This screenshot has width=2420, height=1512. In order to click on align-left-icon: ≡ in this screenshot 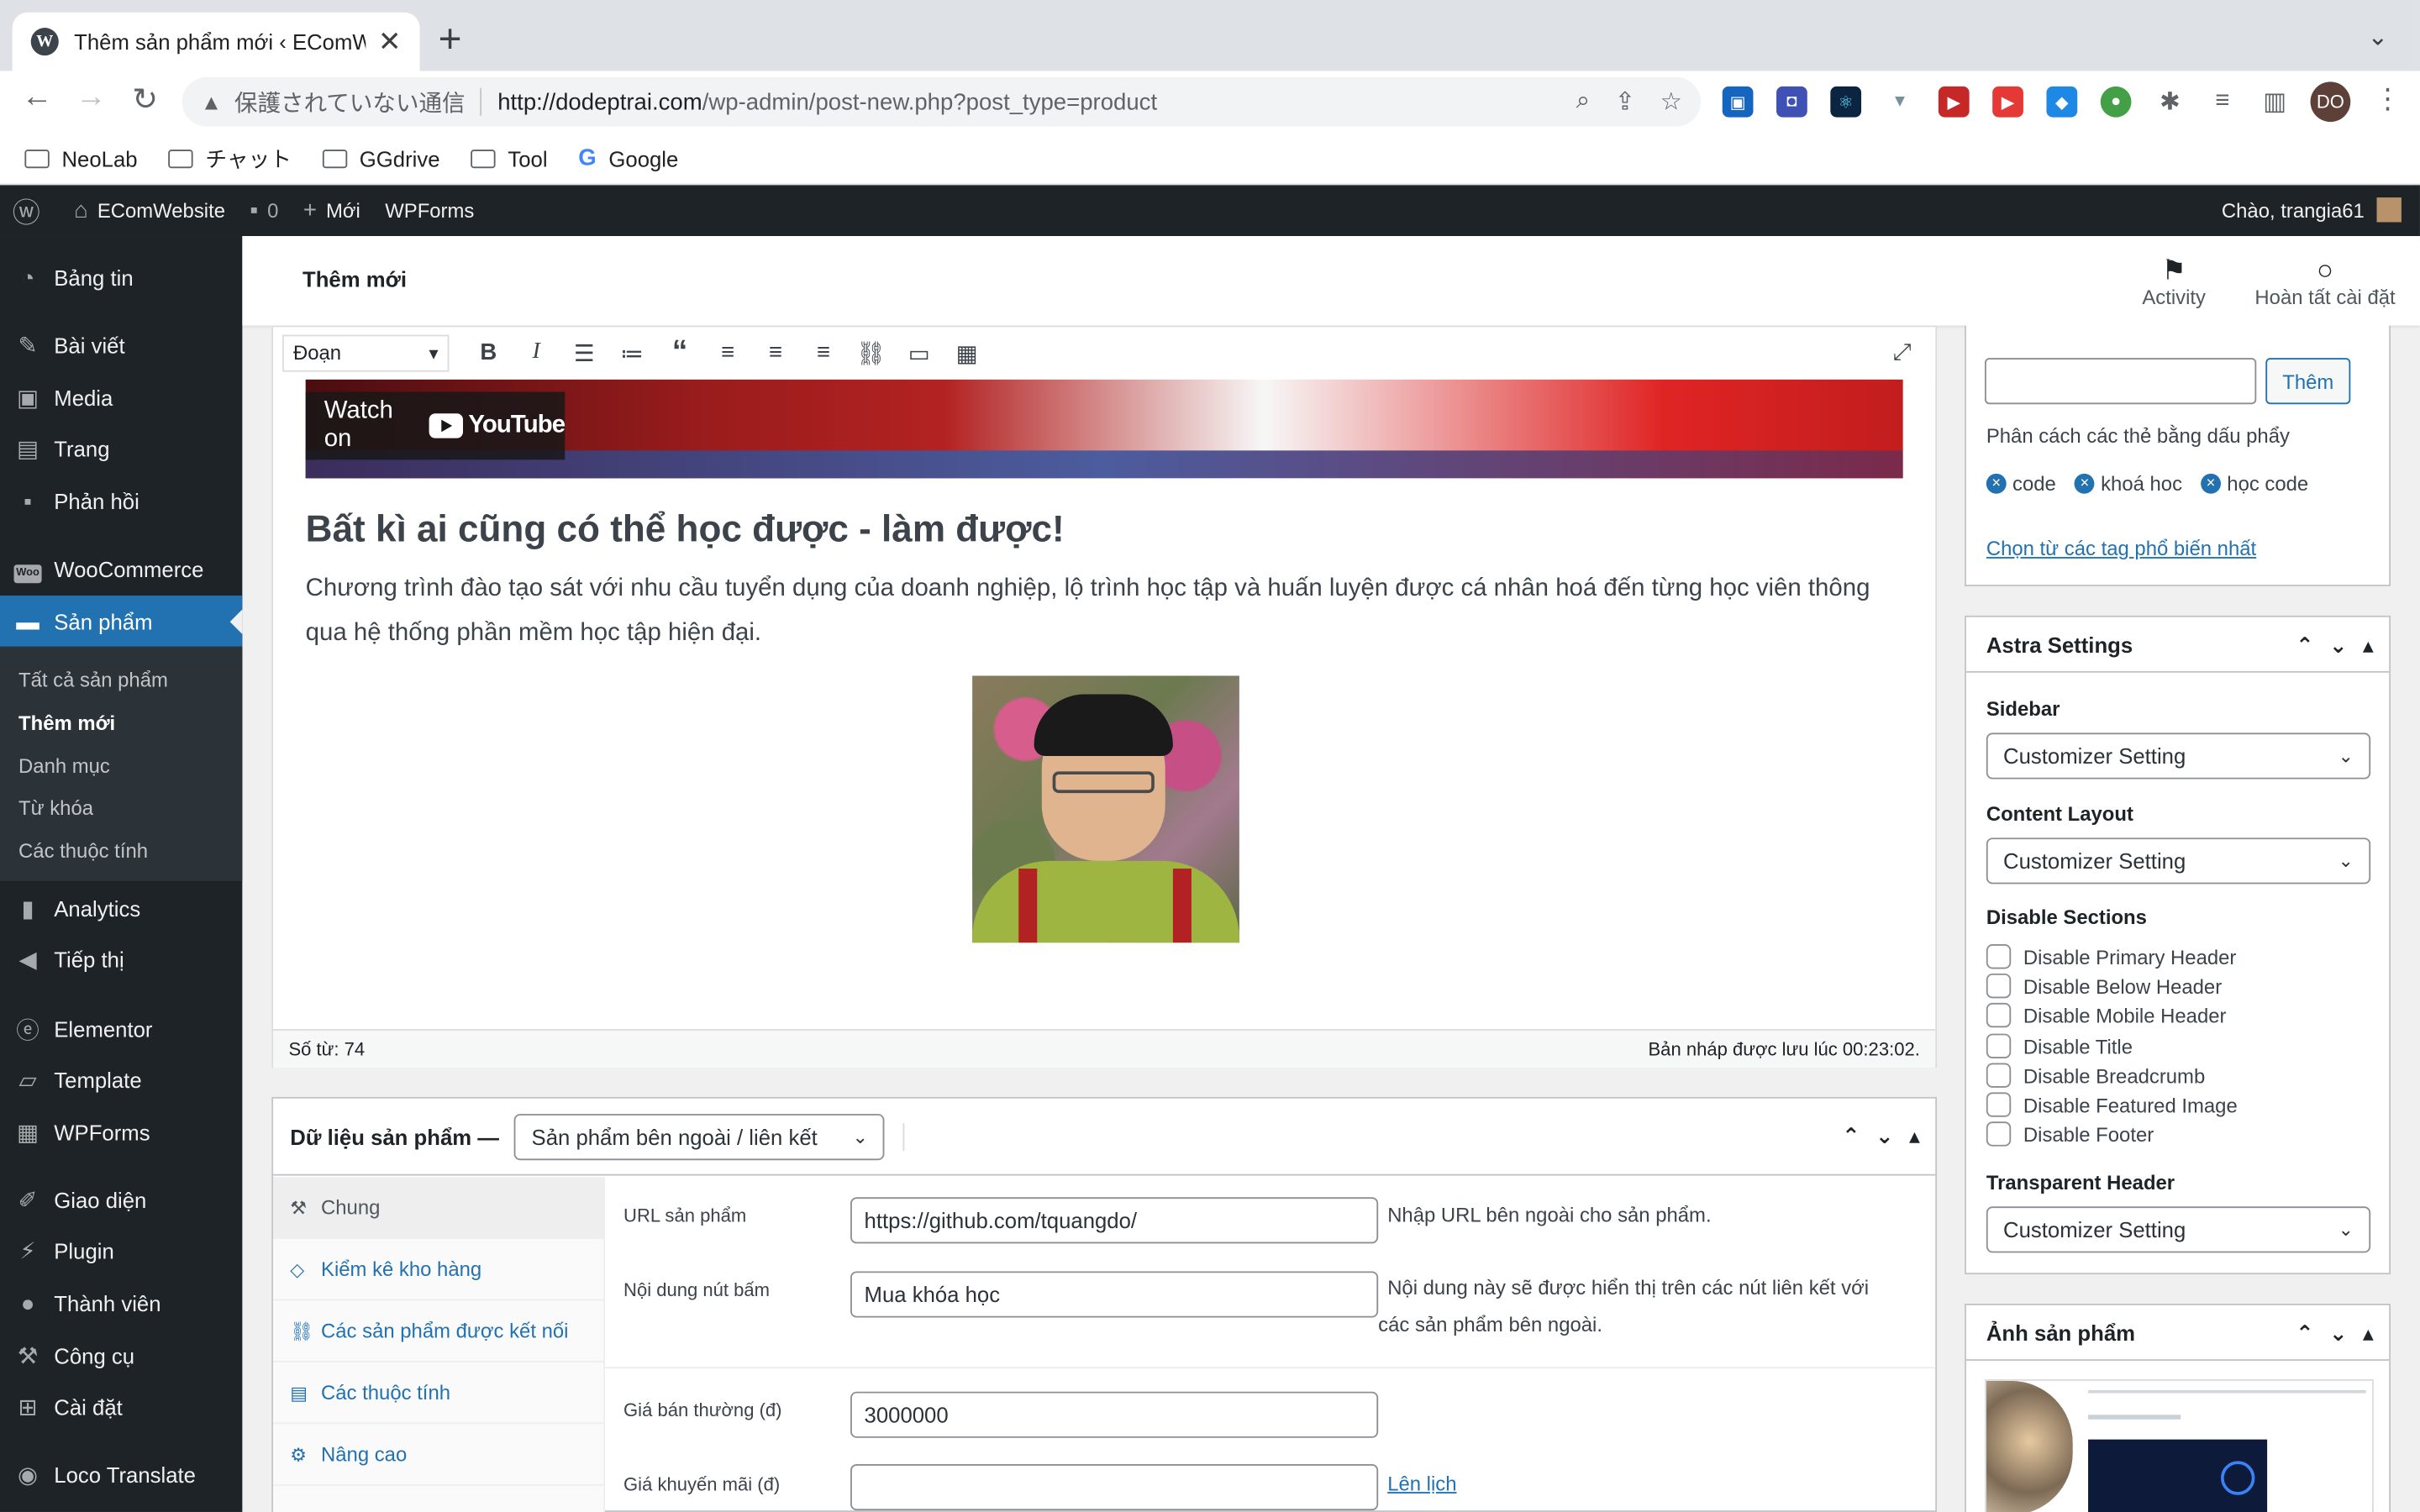, I will do `click(728, 352)`.